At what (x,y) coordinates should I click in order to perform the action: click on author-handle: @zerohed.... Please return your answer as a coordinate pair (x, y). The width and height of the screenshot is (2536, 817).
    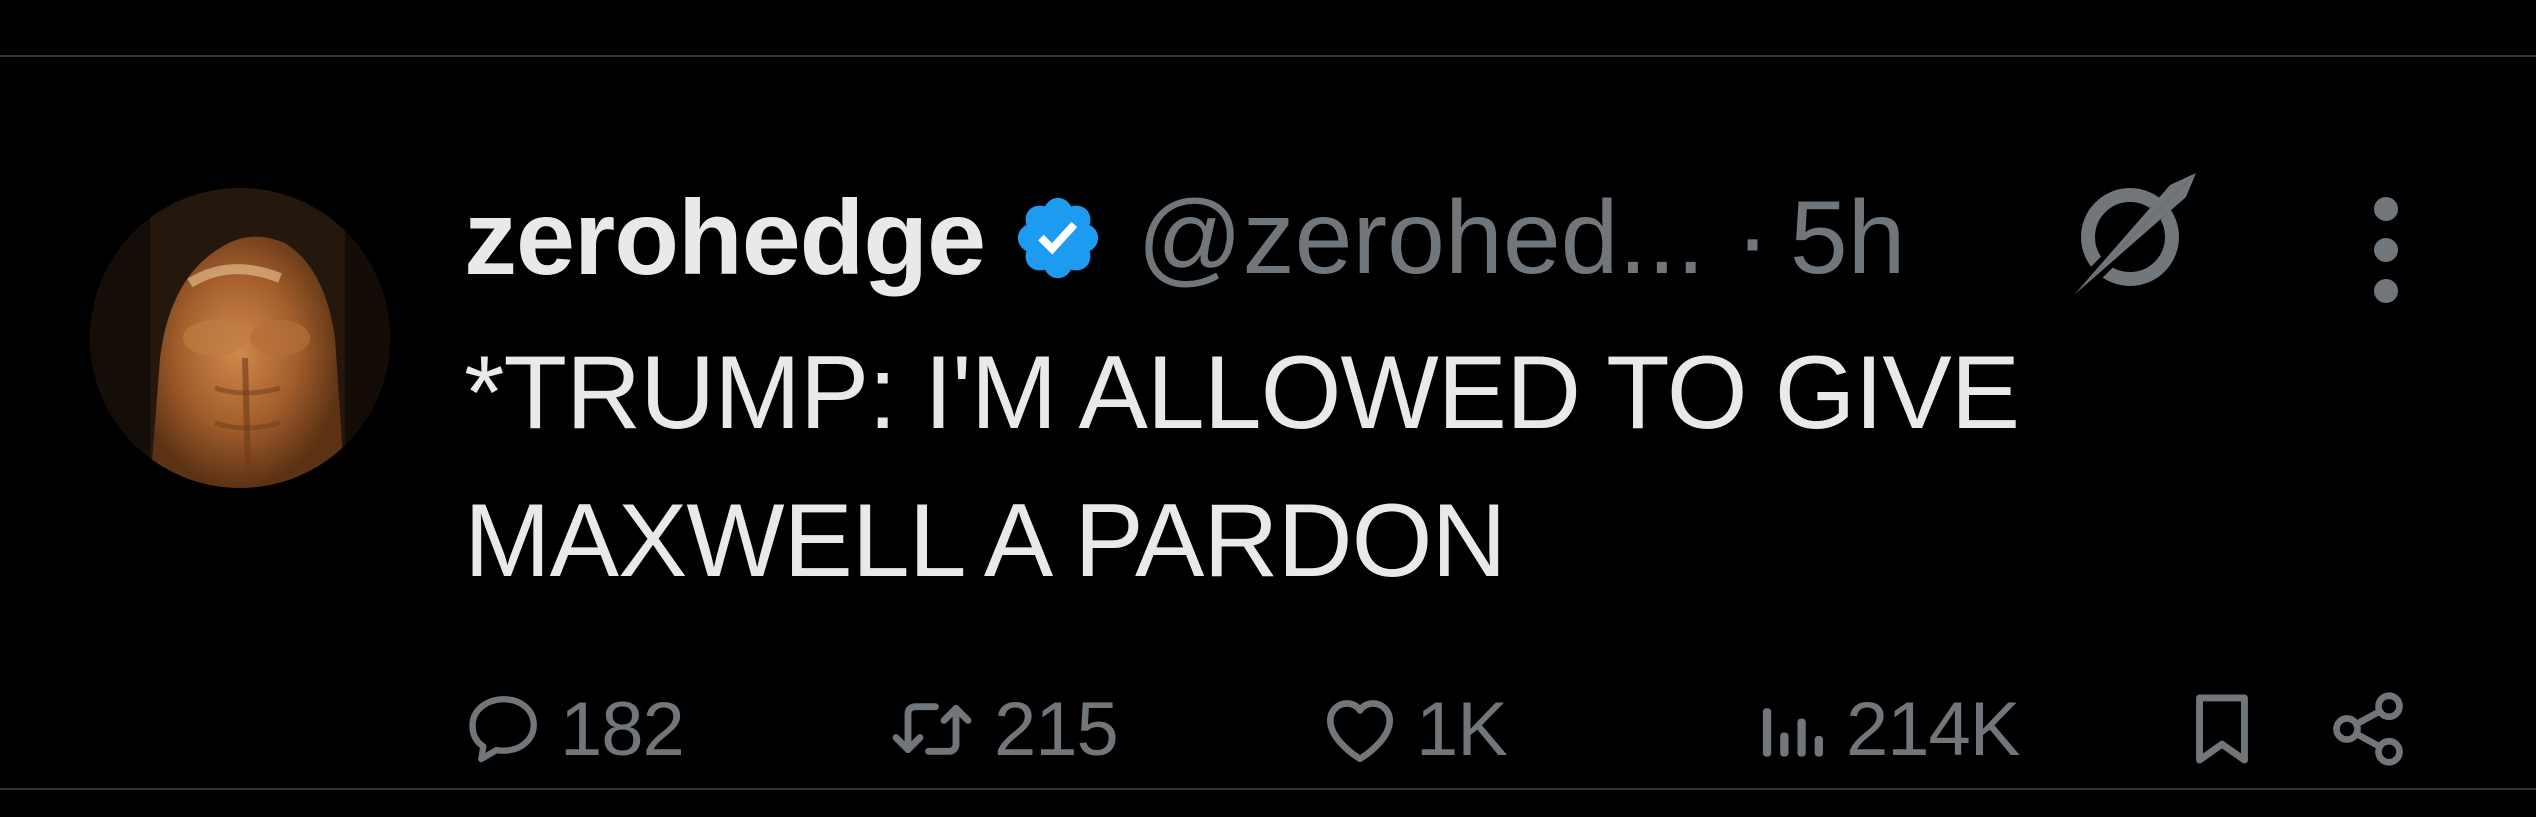
    Looking at the image, I should click on (1421, 238).